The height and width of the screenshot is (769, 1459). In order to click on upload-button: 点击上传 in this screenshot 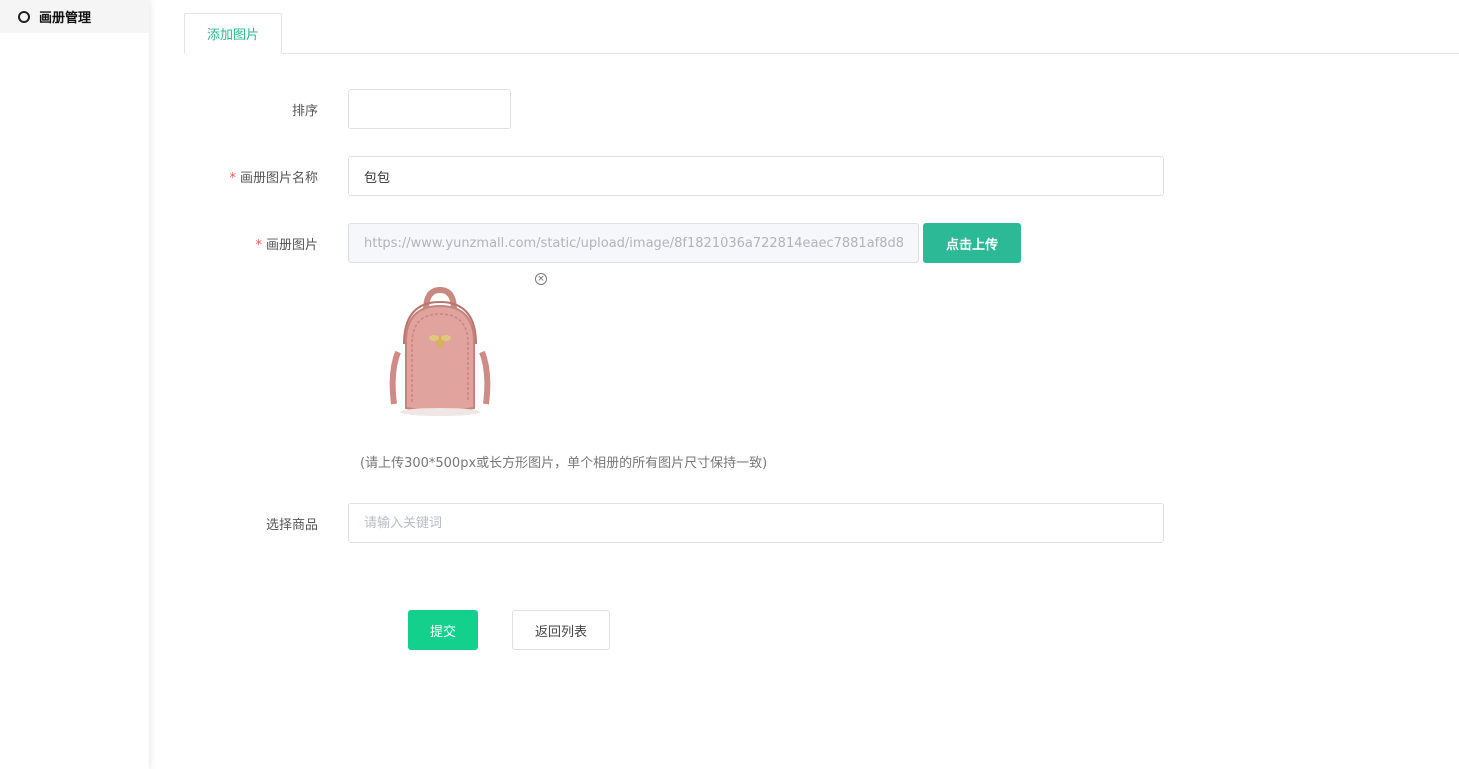, I will do `click(972, 243)`.